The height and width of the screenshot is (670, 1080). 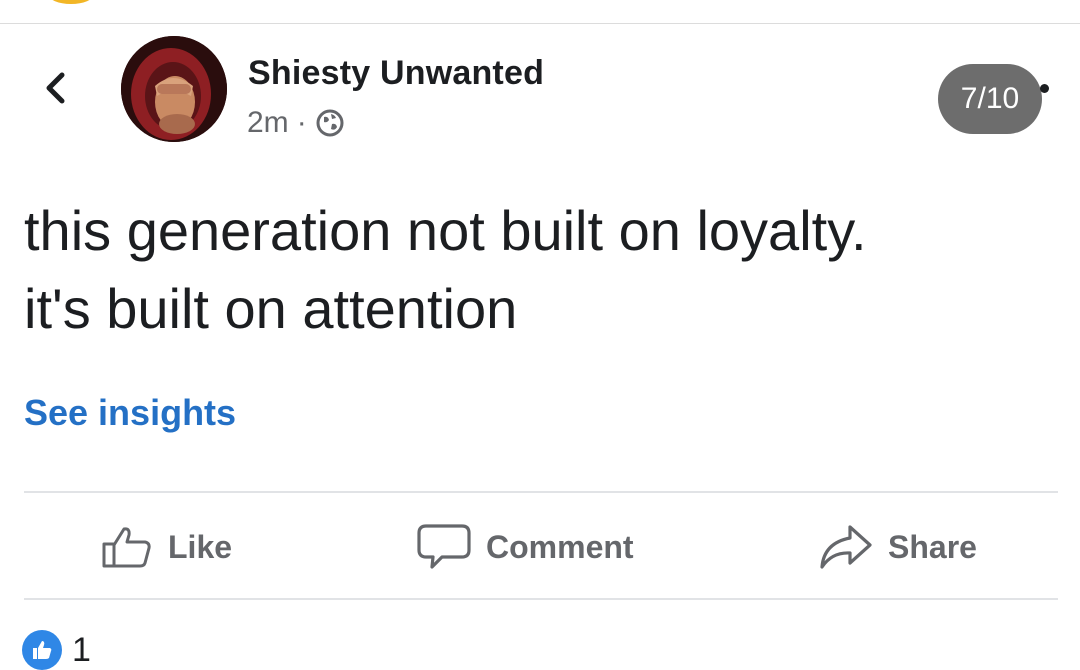 I want to click on post-text-line: it's built on attention, so click(x=271, y=308).